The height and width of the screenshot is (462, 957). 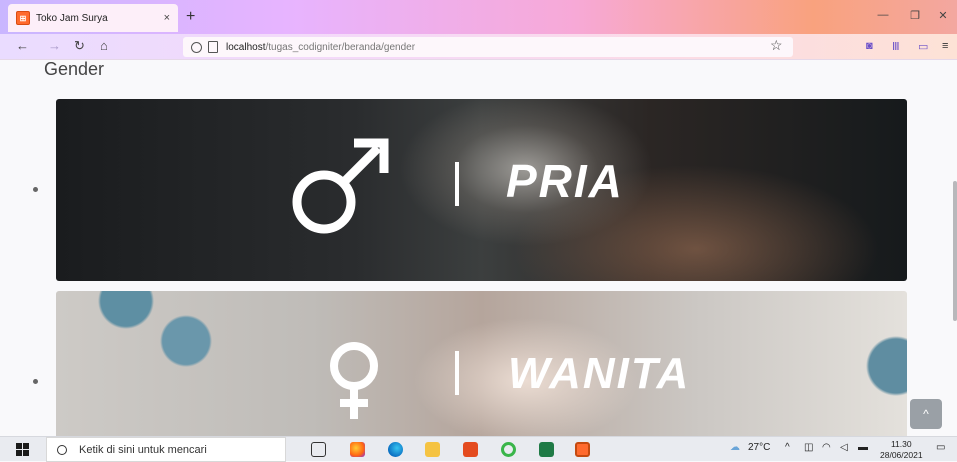 I want to click on battery-icon: ▬, so click(x=863, y=447).